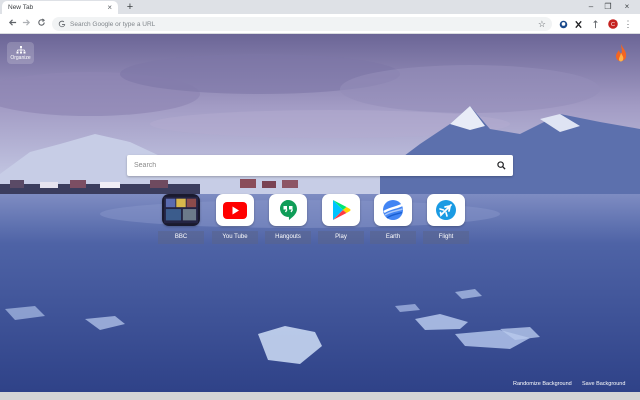 The width and height of the screenshot is (640, 400). I want to click on youtube-icon, so click(235, 210).